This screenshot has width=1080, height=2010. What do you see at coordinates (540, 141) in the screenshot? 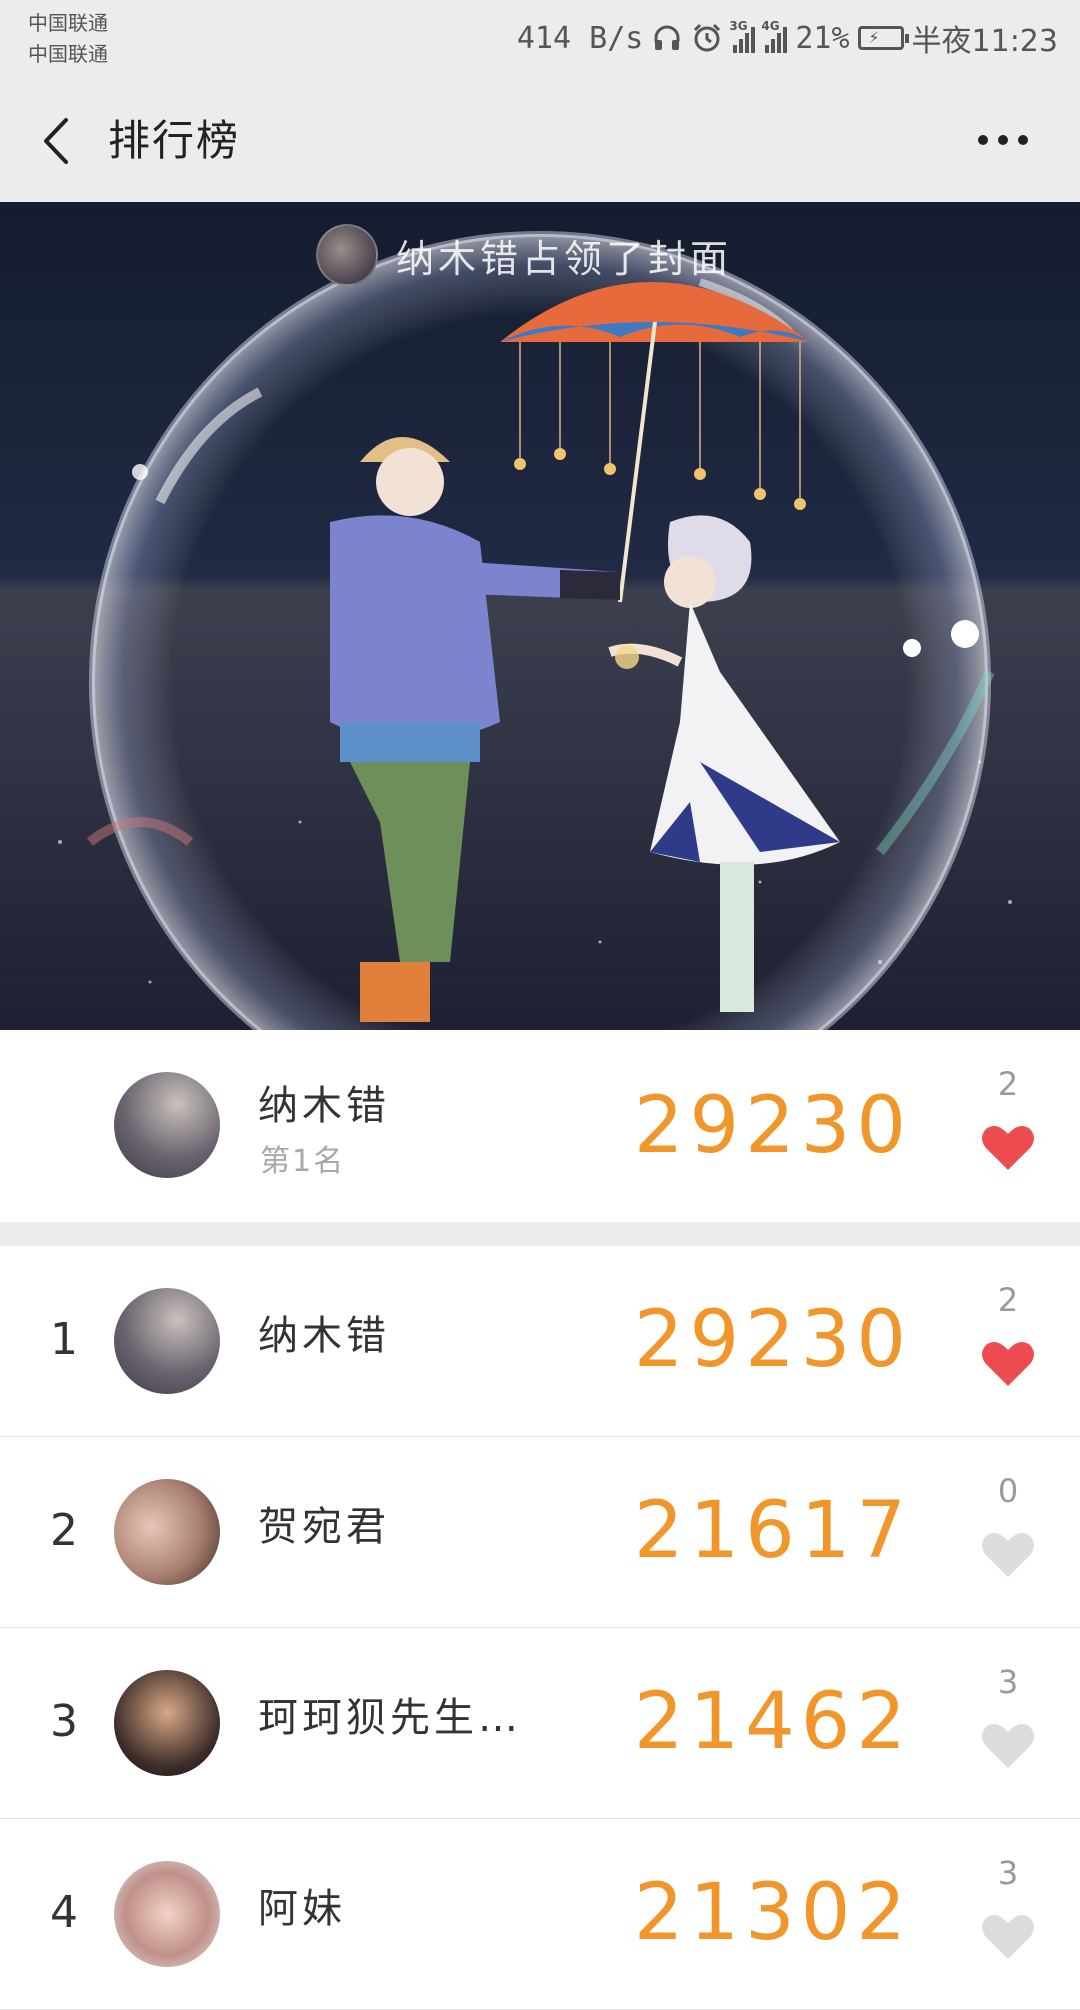
I see `app-bar: 排行榜` at bounding box center [540, 141].